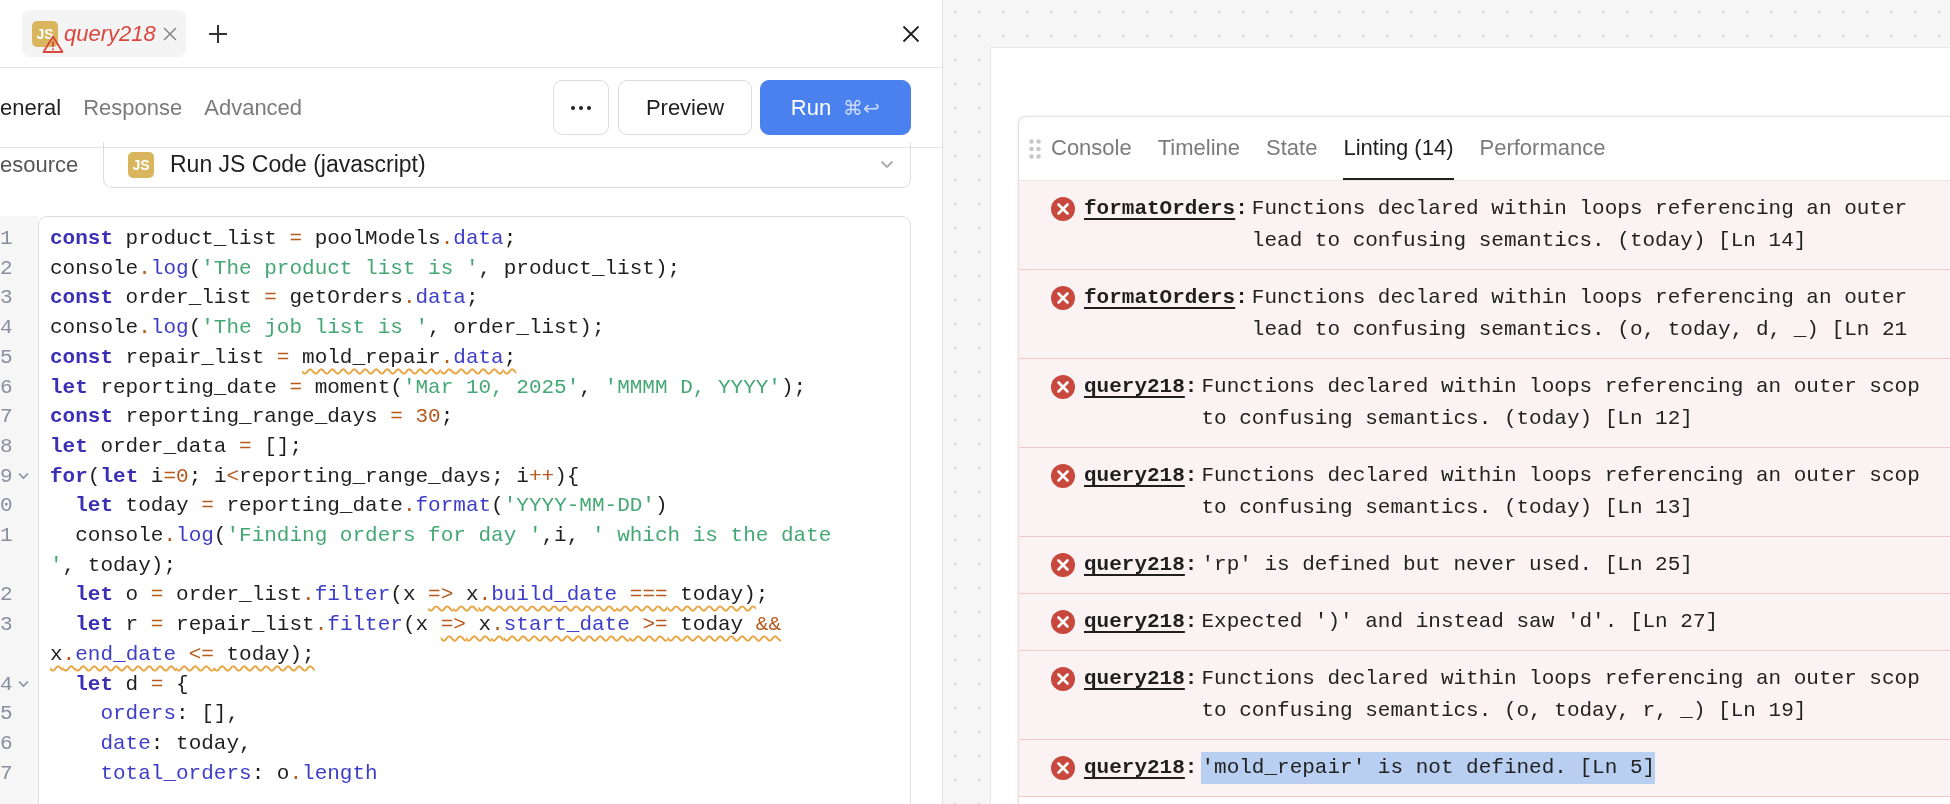 The width and height of the screenshot is (1950, 804). I want to click on code-line: date: today,, so click(175, 743).